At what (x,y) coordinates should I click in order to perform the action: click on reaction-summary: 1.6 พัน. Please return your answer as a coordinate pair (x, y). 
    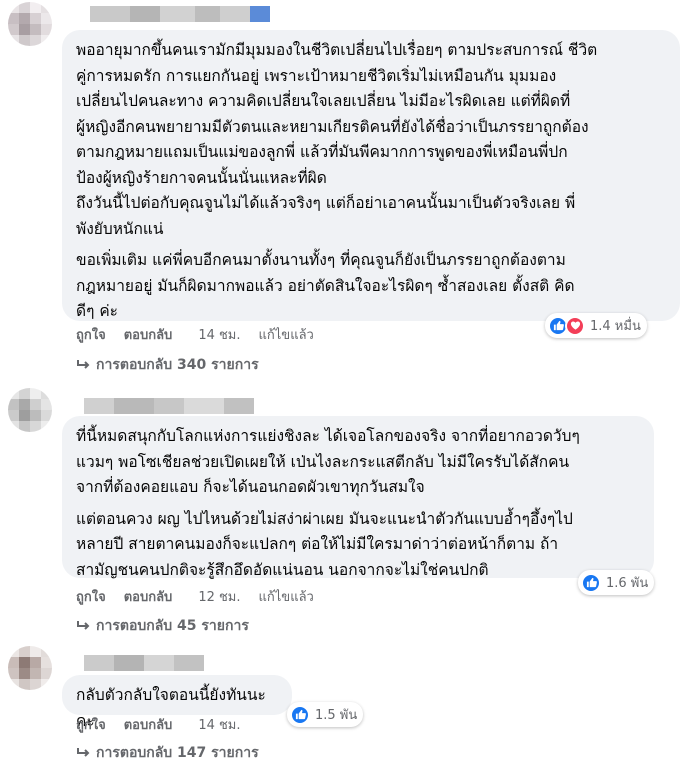
    Looking at the image, I should click on (616, 582).